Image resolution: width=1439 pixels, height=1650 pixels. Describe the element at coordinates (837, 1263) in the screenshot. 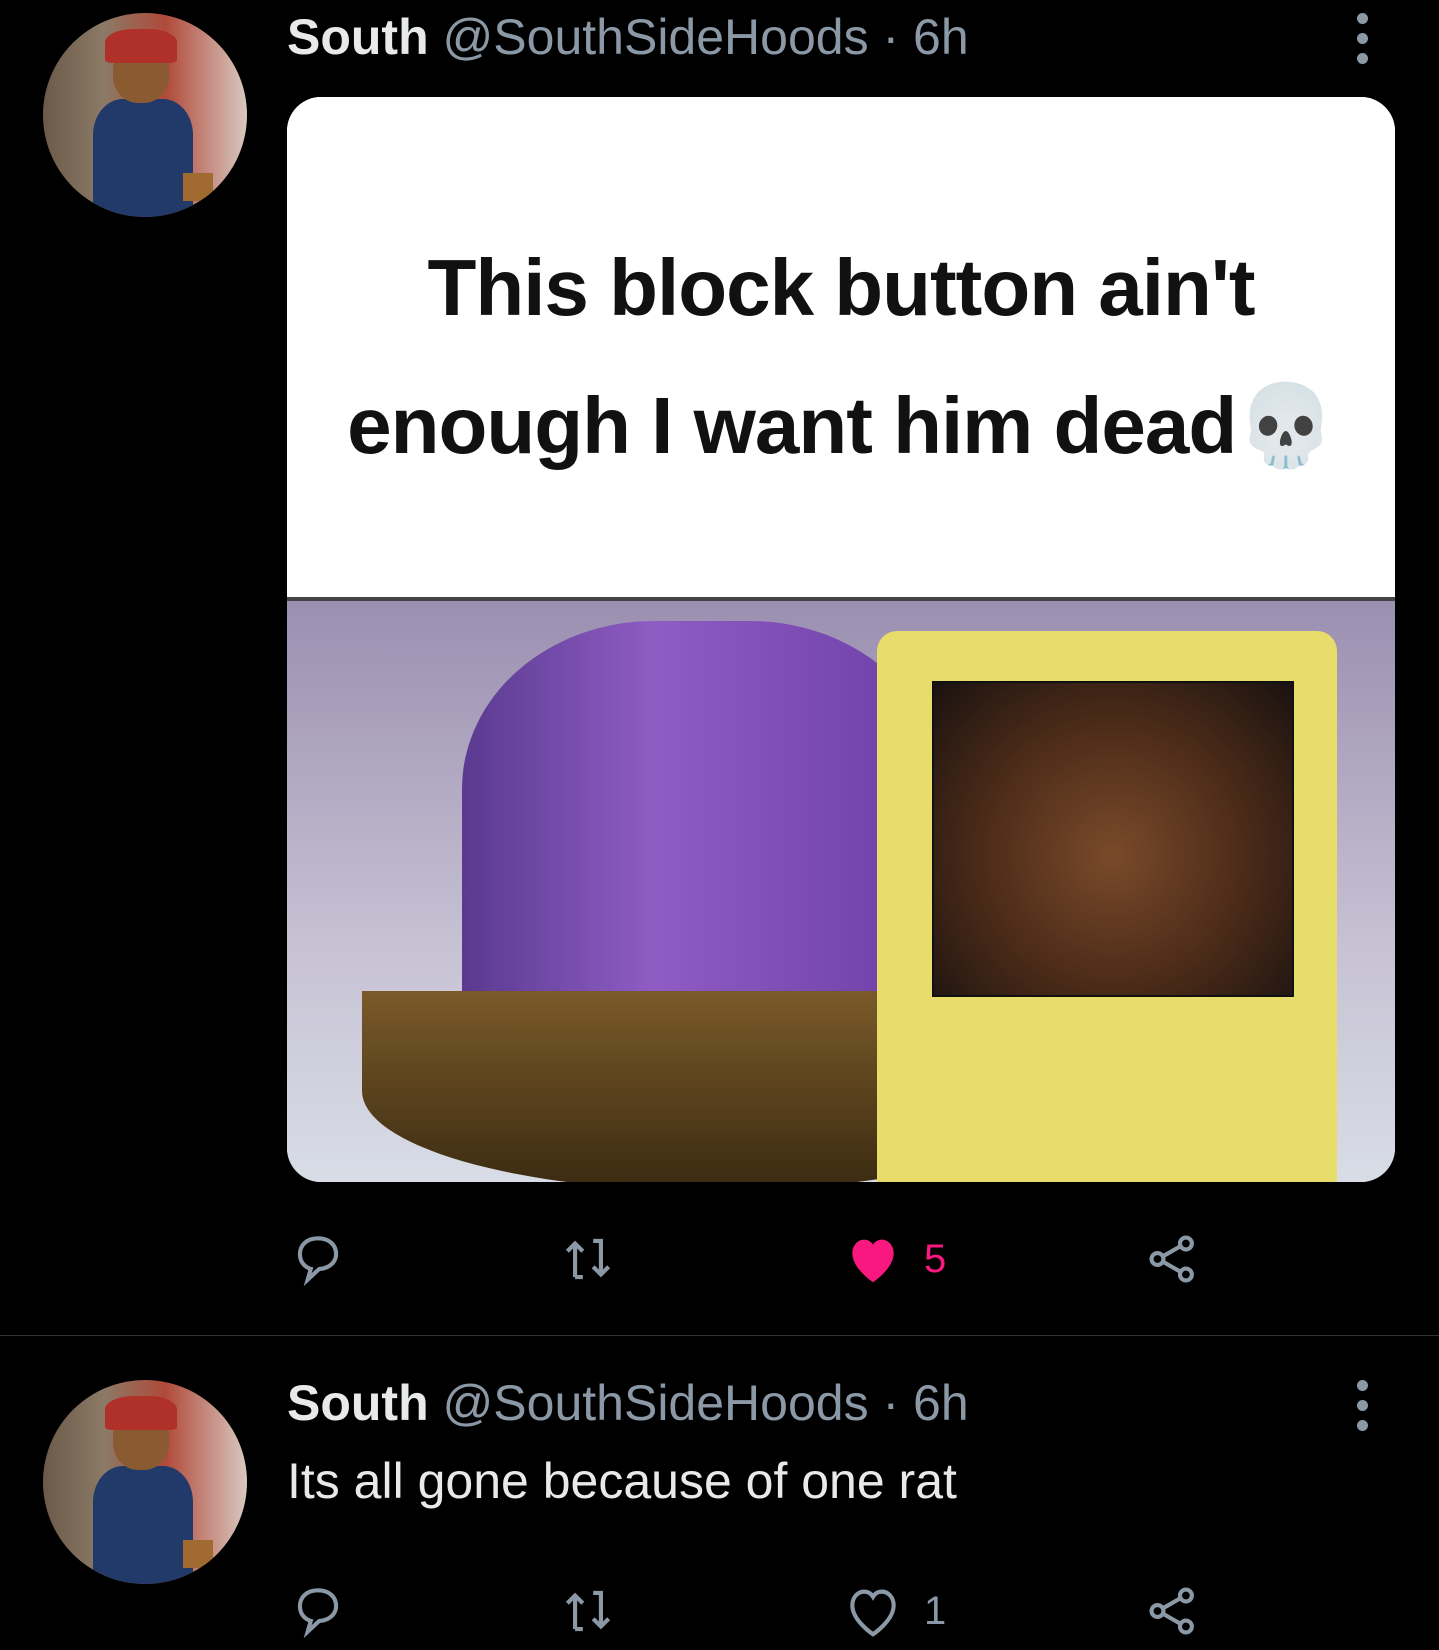

I see `tweet-actions: 5` at that location.